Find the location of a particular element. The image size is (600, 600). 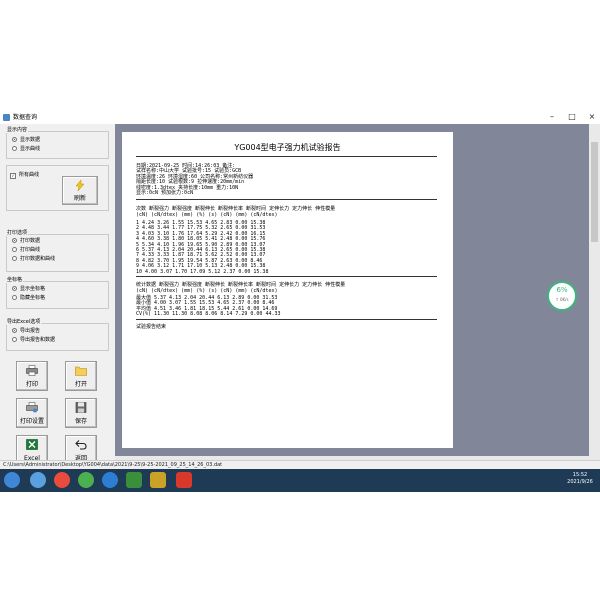

close-button: × is located at coordinates (591, 116).